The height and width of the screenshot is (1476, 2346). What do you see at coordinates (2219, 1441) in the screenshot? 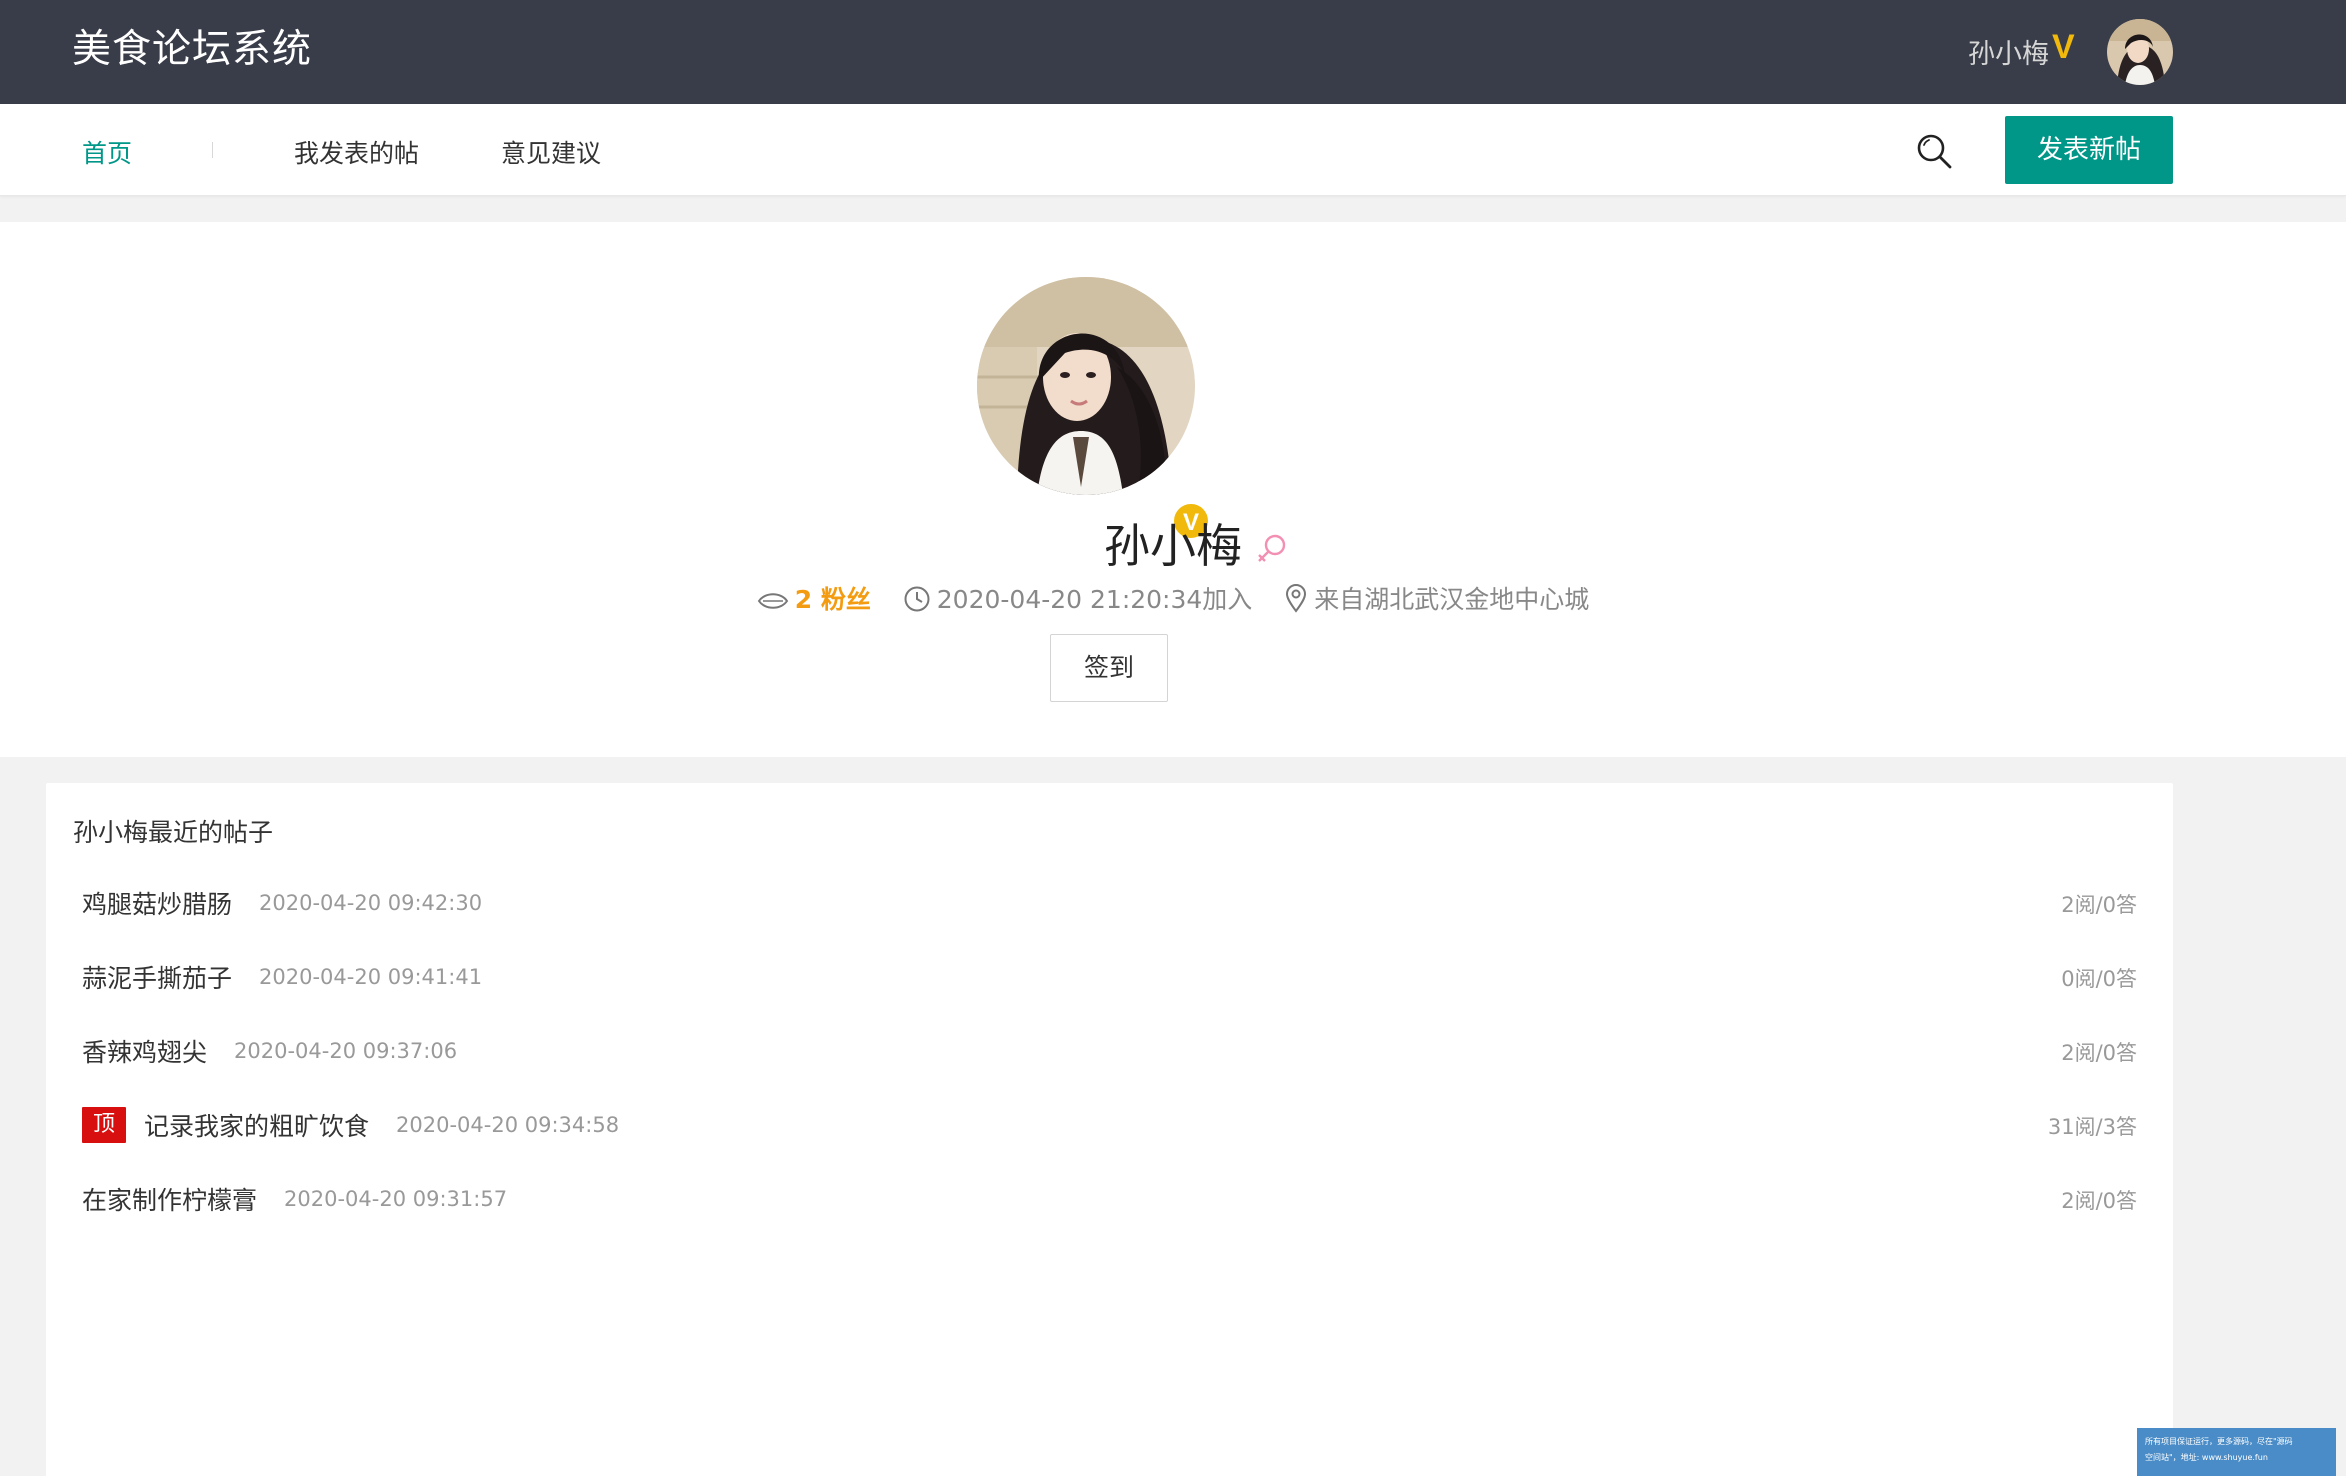
I see `watermark-line-1: 所有项目保证运行，更多源码，尽在"源码` at bounding box center [2219, 1441].